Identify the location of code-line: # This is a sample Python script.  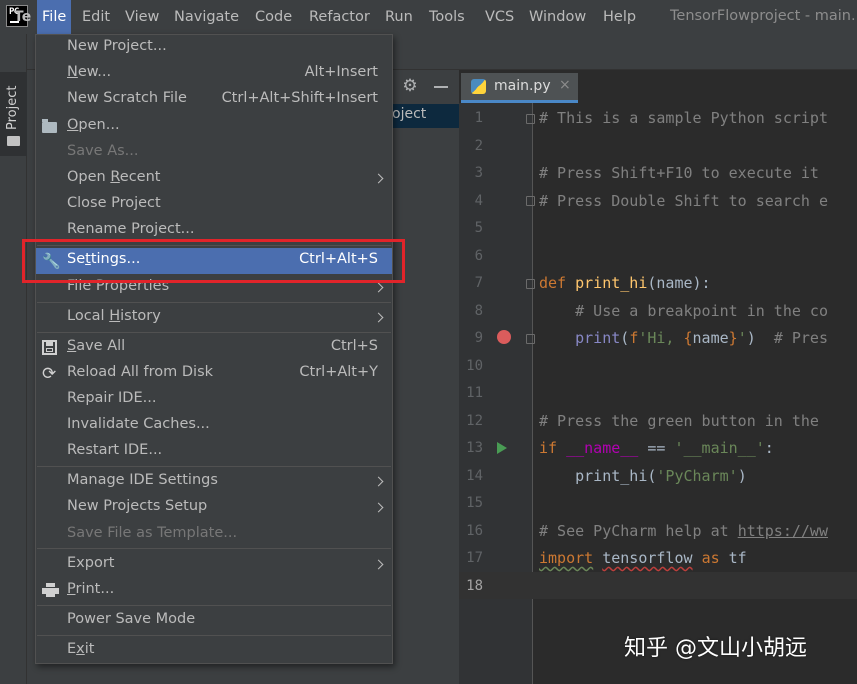
(683, 118).